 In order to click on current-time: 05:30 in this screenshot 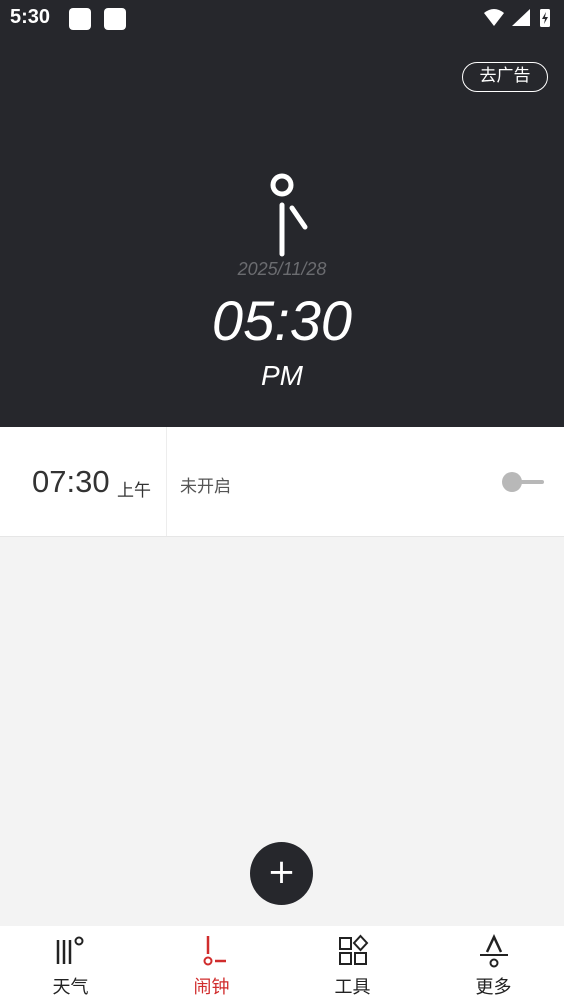, I will do `click(282, 320)`.